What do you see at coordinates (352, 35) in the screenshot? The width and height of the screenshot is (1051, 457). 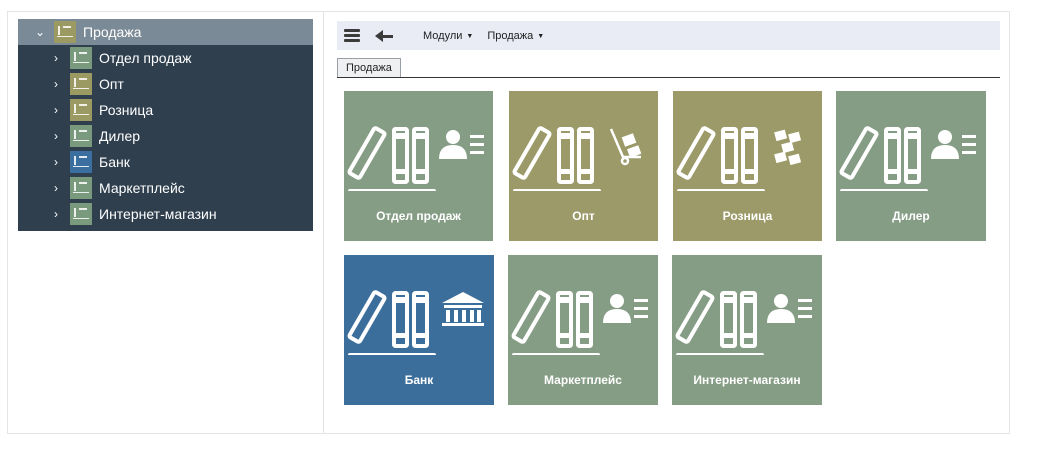 I see `hamburger-icon` at bounding box center [352, 35].